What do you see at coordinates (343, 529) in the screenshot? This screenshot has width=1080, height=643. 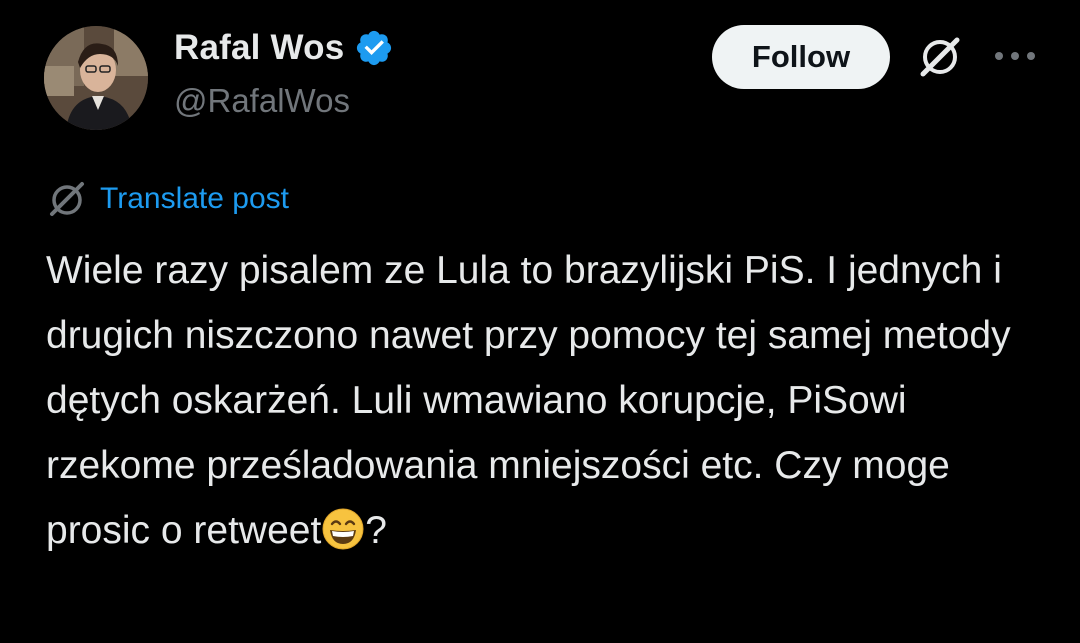 I see `grinning-face-with-smiling-eyes-icon` at bounding box center [343, 529].